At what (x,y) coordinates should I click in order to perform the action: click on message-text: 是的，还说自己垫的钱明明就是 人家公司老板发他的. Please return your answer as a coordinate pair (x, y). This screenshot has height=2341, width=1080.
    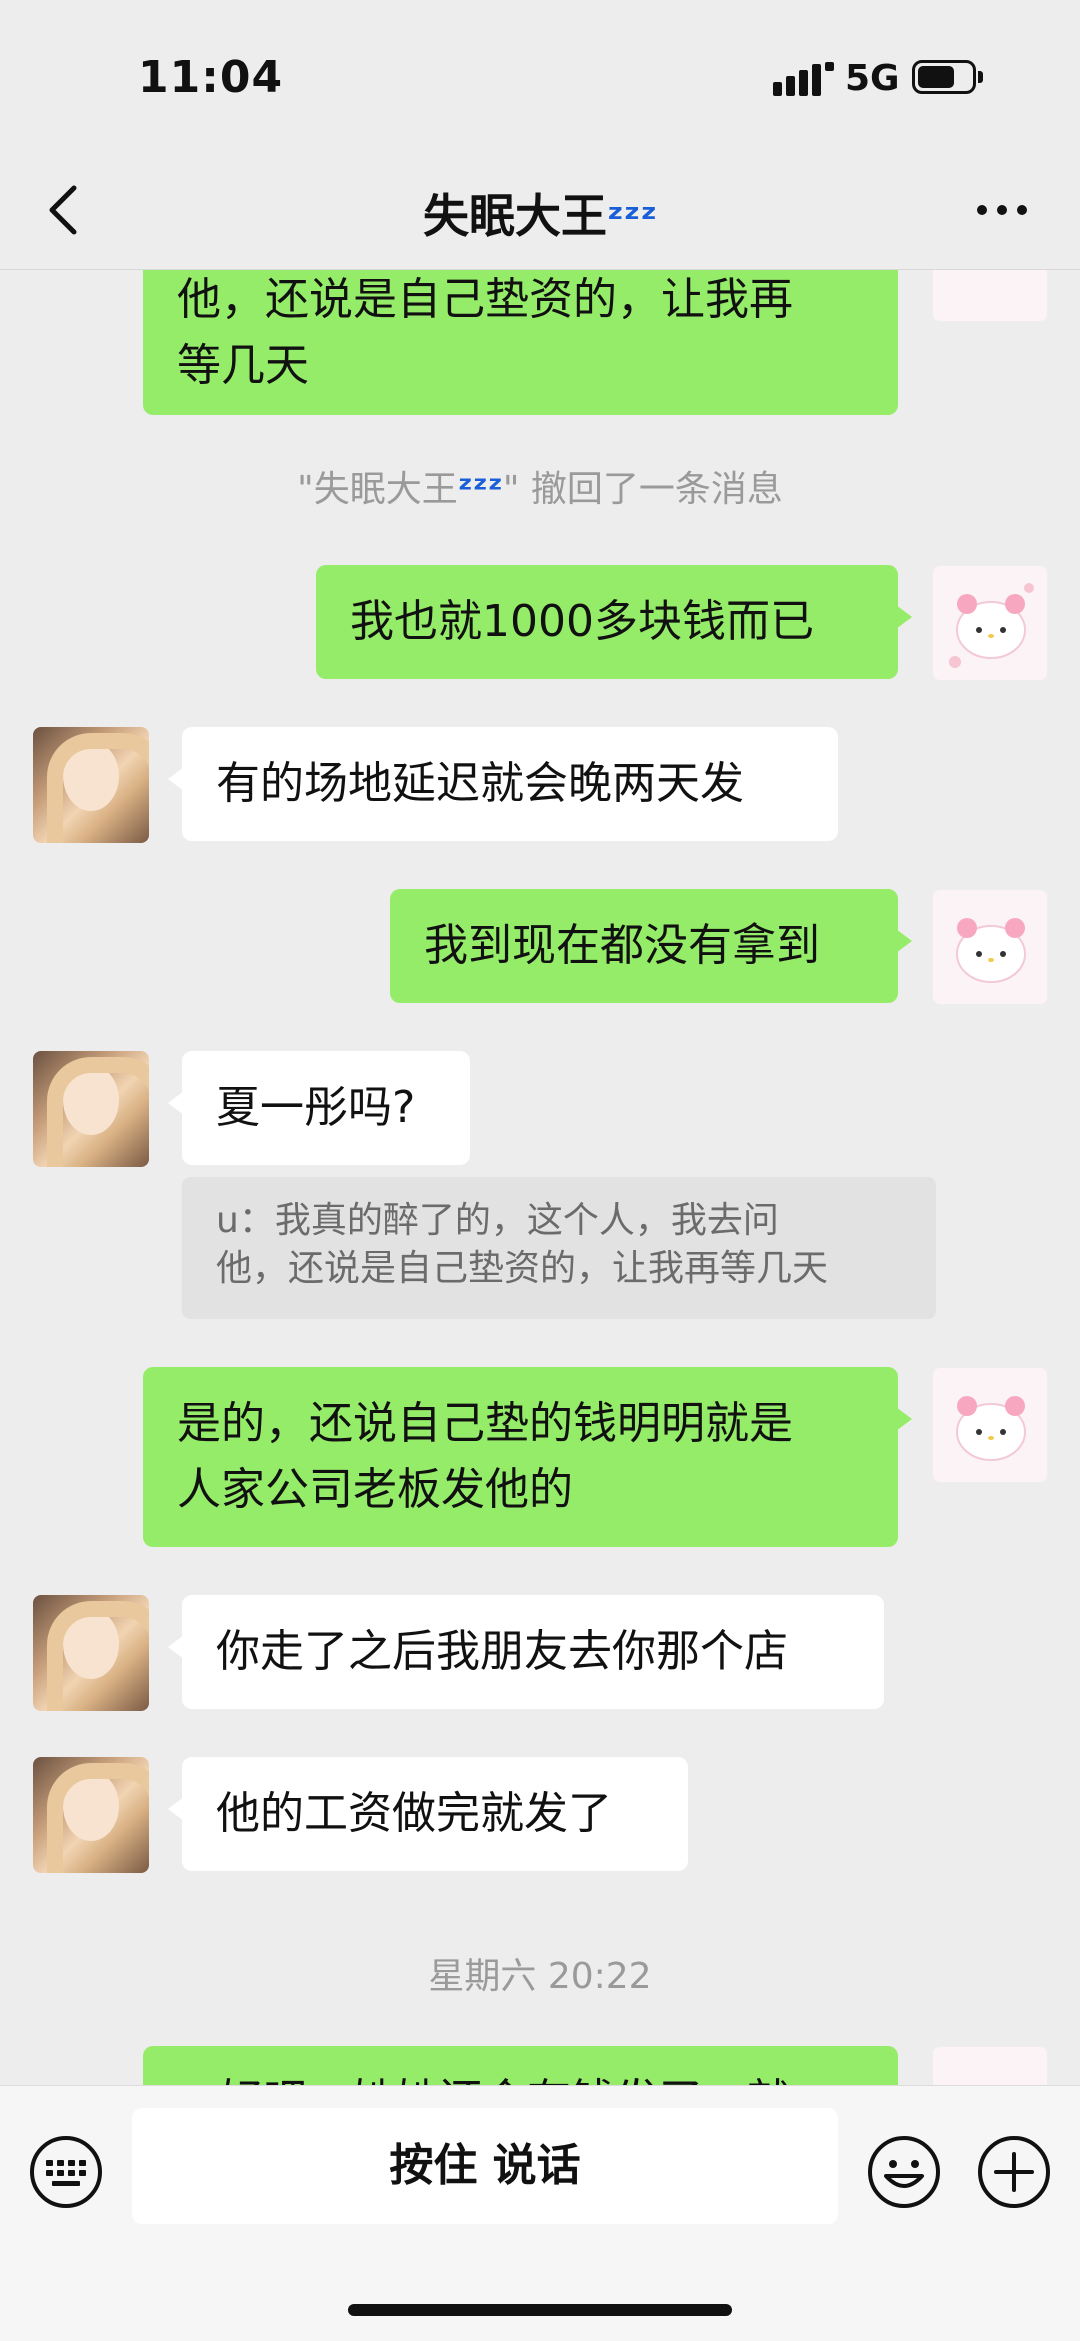
    Looking at the image, I should click on (485, 1457).